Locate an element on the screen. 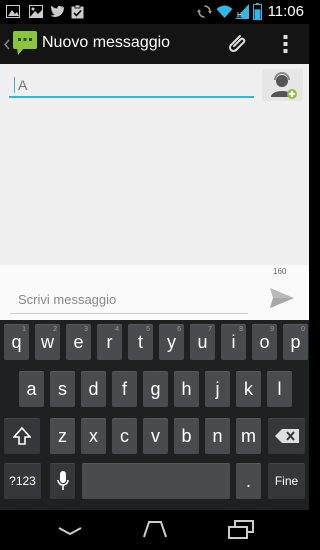  send-button is located at coordinates (282, 298).